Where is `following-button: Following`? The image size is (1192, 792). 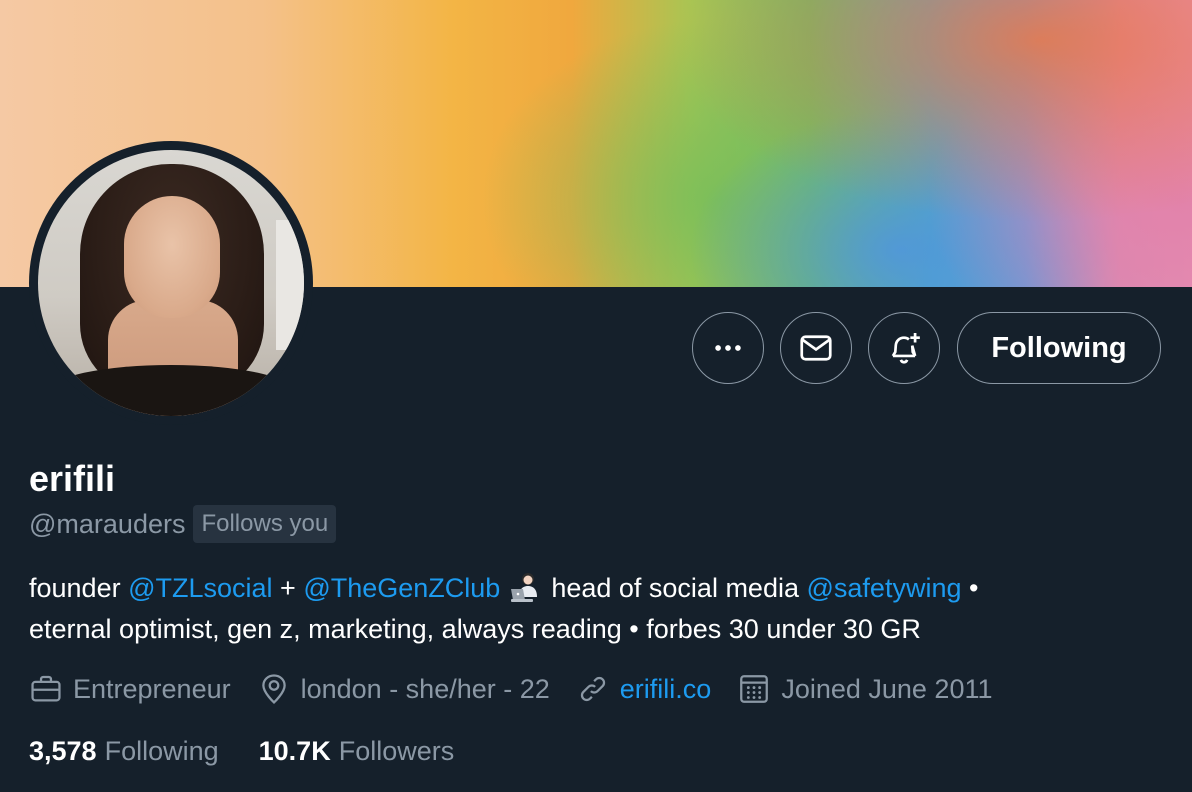 following-button: Following is located at coordinates (1059, 348).